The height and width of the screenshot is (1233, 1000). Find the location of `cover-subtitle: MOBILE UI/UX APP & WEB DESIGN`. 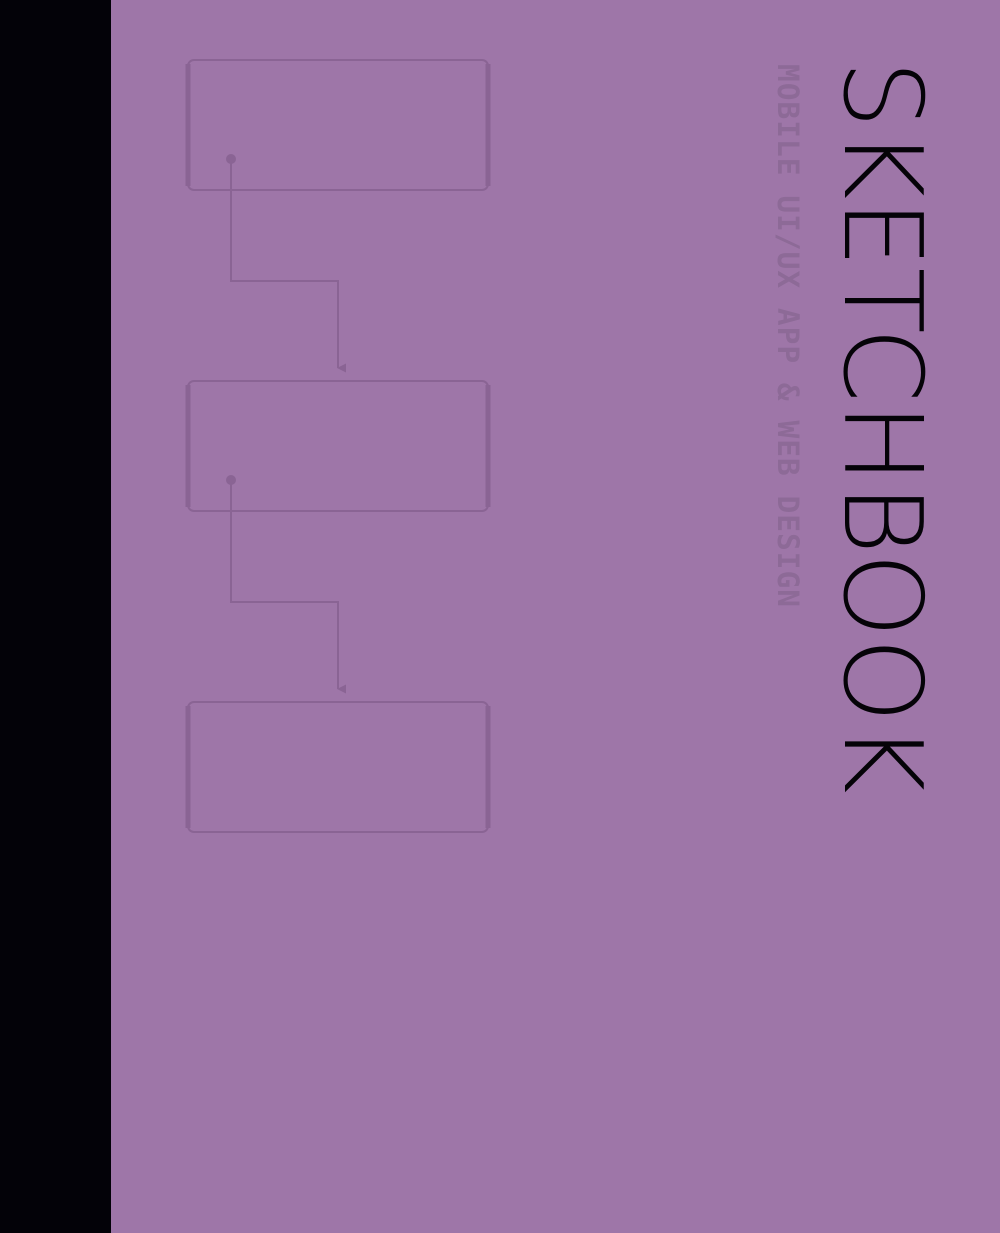

cover-subtitle: MOBILE UI/UX APP & WEB DESIGN is located at coordinates (788, 336).